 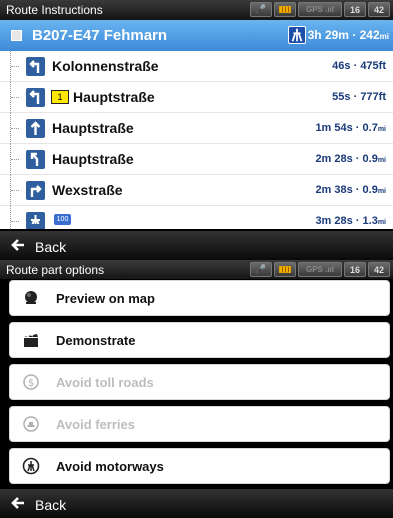 What do you see at coordinates (35, 66) in the screenshot?
I see `turn-left-icon` at bounding box center [35, 66].